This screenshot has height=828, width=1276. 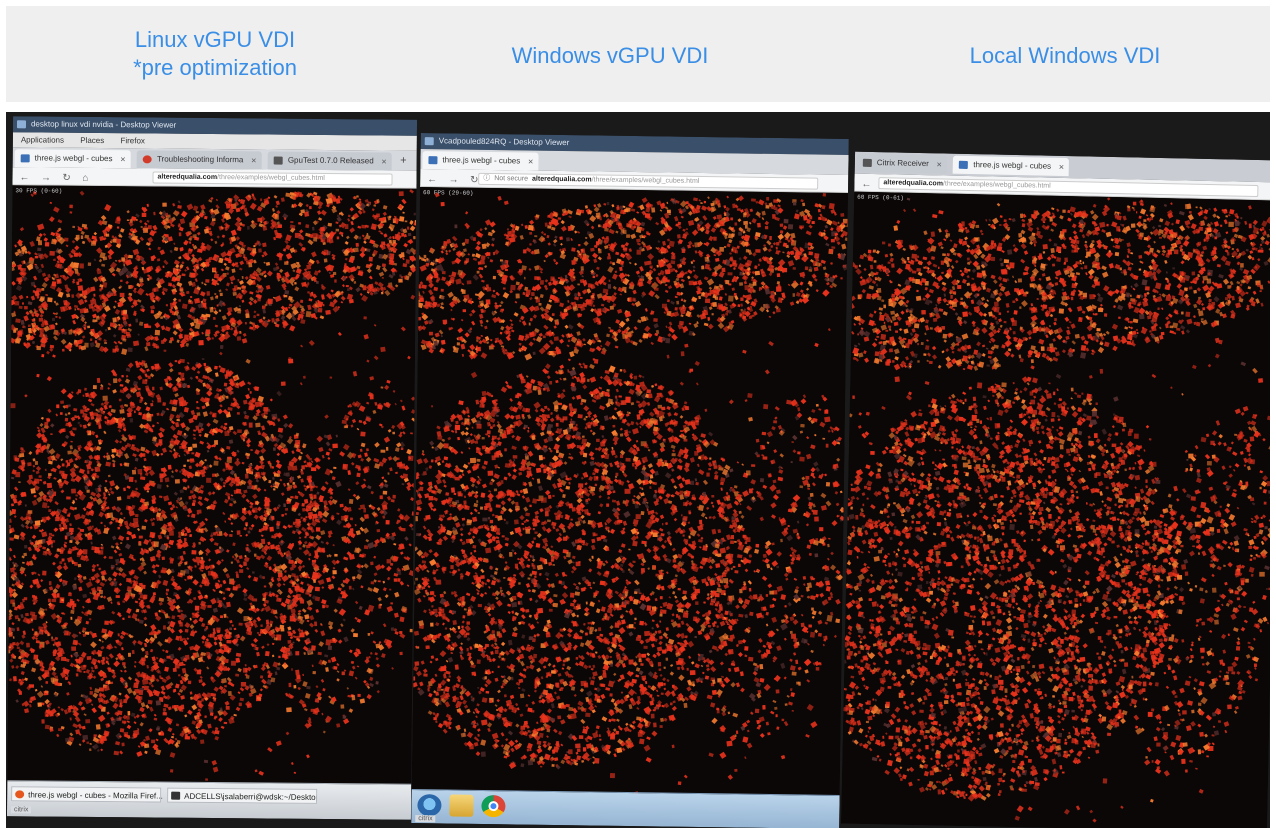 What do you see at coordinates (147, 159) in the screenshot?
I see `firefox-favicon-icon` at bounding box center [147, 159].